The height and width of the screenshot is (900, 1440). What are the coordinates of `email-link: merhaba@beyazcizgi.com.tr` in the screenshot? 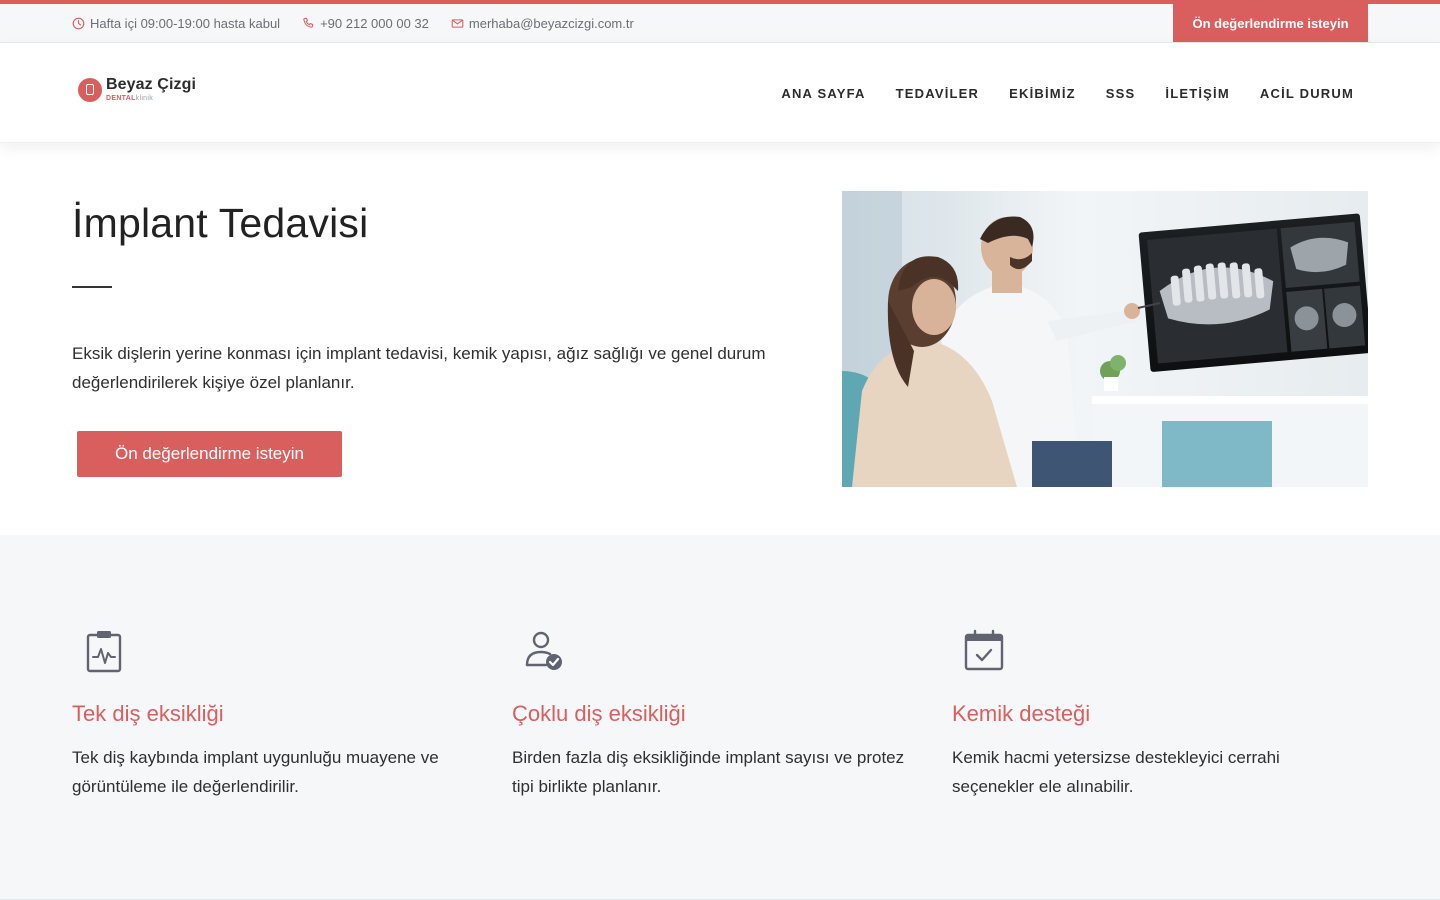 It's located at (542, 23).